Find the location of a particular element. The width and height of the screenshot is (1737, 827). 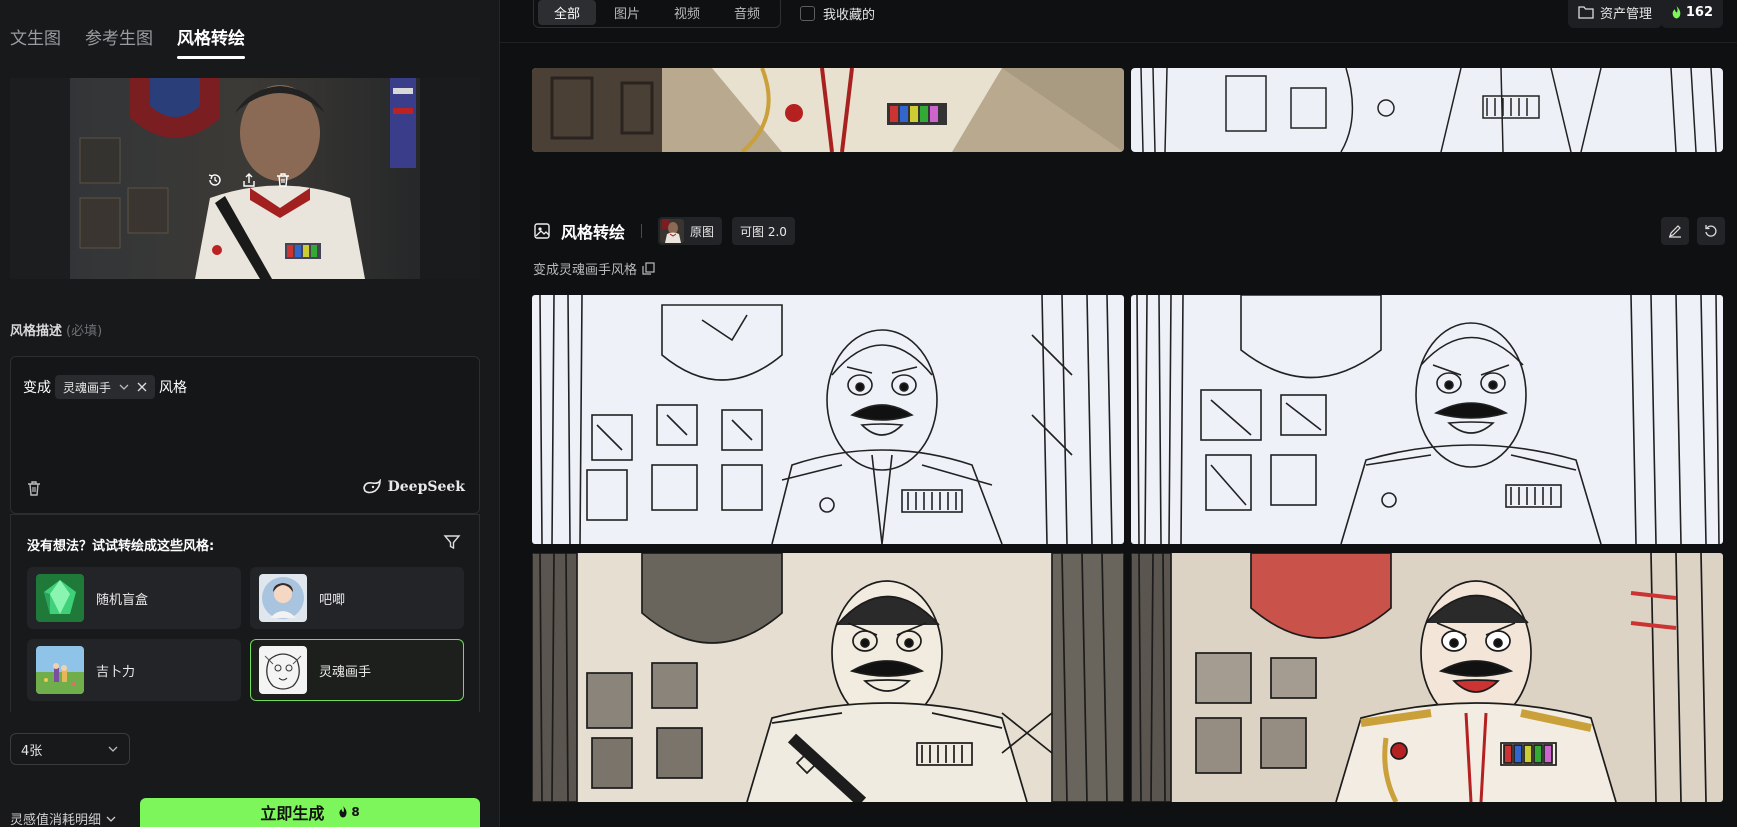

upload-icon is located at coordinates (249, 180).